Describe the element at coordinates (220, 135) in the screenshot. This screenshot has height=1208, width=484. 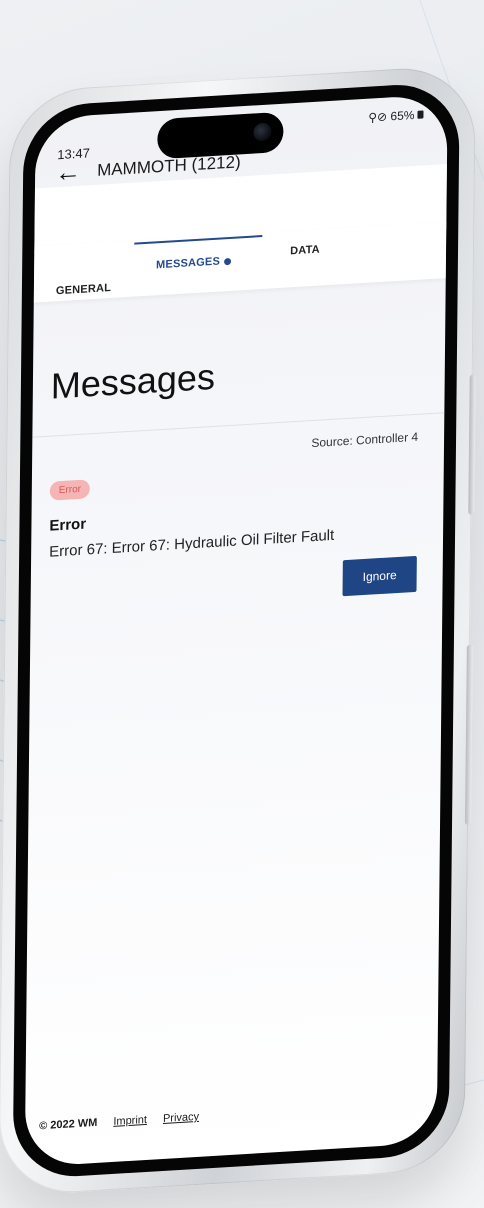
I see `dynamic-island` at that location.